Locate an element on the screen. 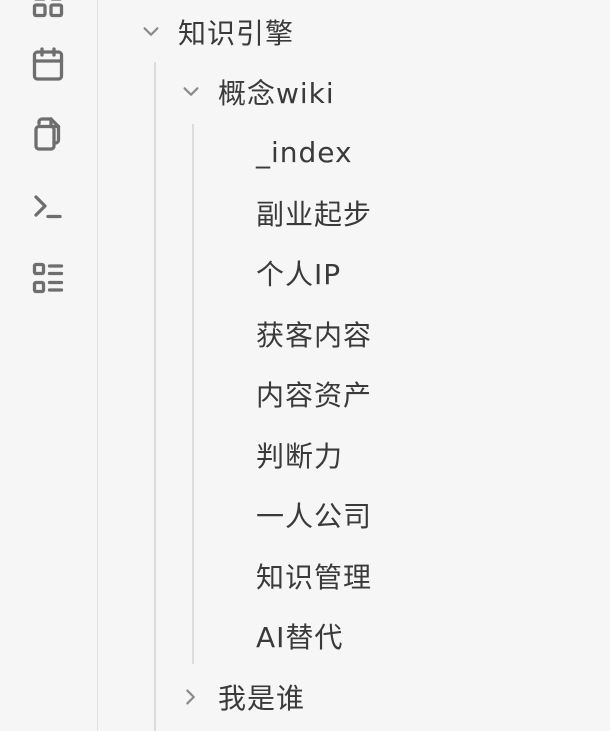  folder-zhishi-yinqing: 知识引擎 is located at coordinates (217, 32).